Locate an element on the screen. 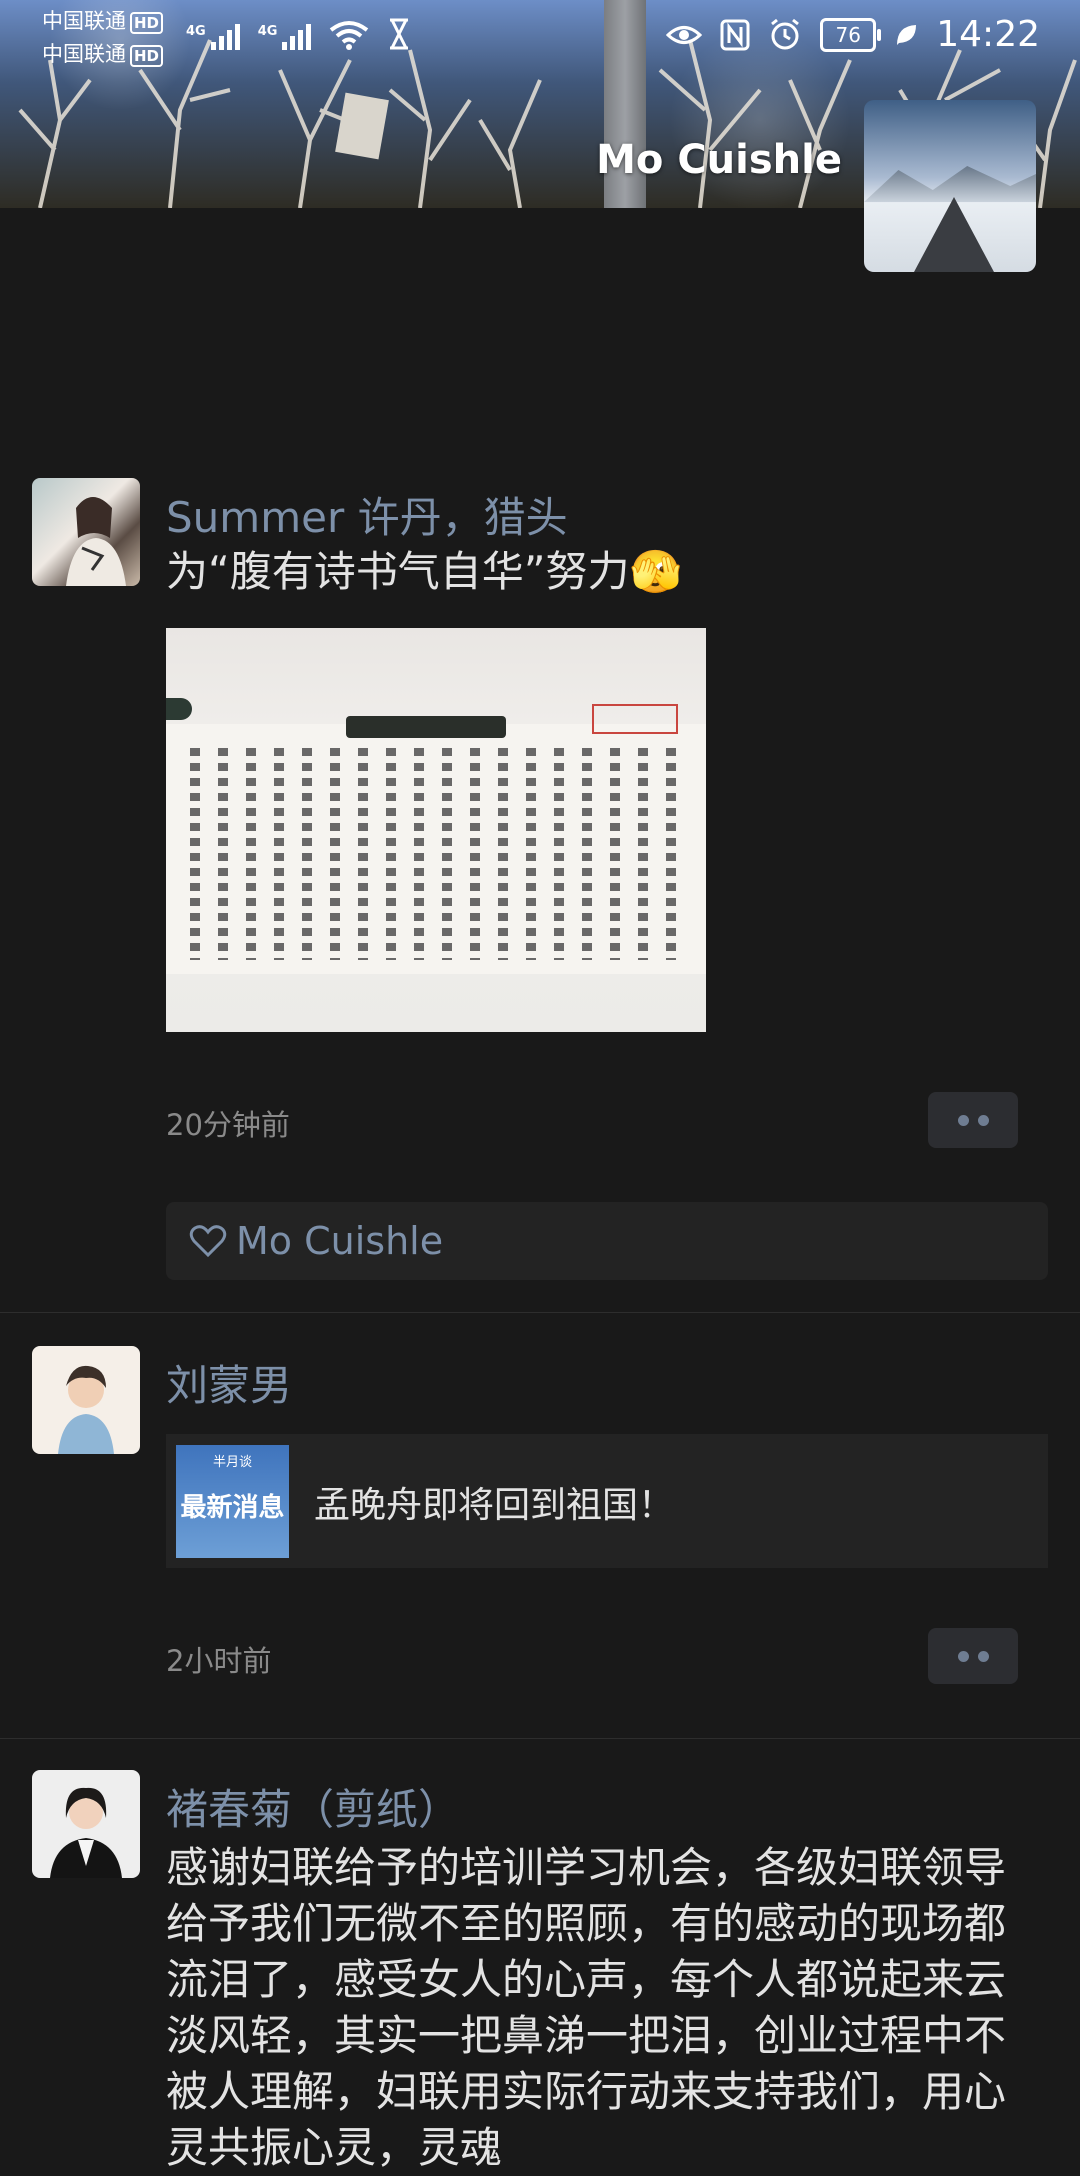  likes-box: Mo Cuishle is located at coordinates (607, 1241).